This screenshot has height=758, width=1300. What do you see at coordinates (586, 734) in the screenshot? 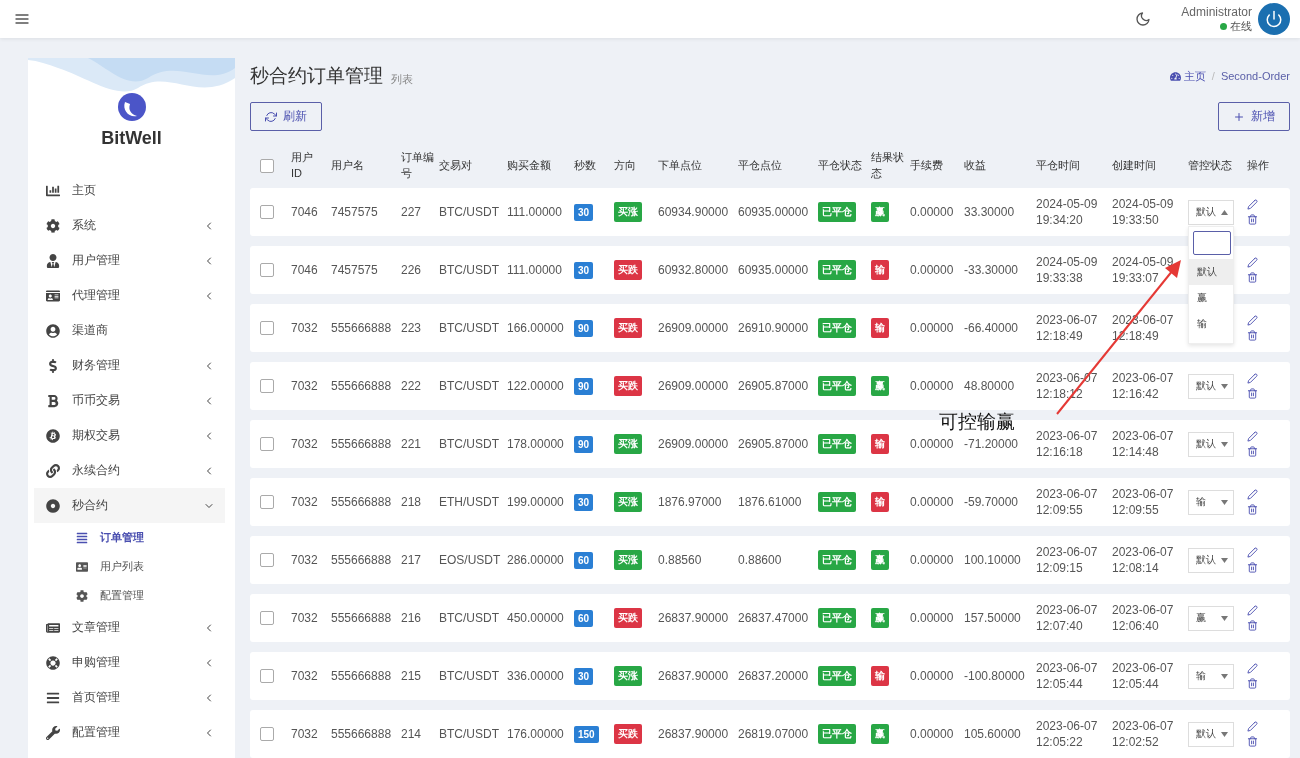
I see `seconds-badge: 150` at bounding box center [586, 734].